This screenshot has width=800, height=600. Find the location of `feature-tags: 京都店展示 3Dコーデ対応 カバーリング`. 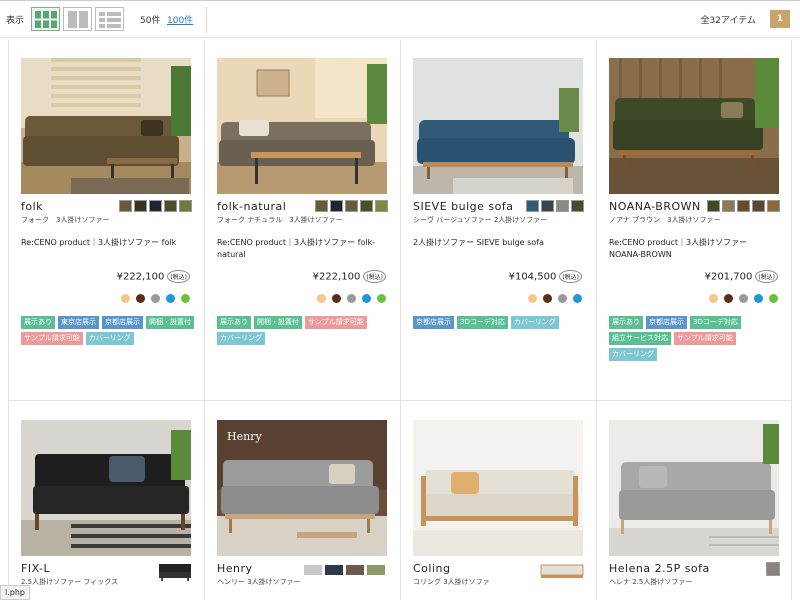

feature-tags: 京都店展示 3Dコーデ対応 カバーリング is located at coordinates (501, 322).